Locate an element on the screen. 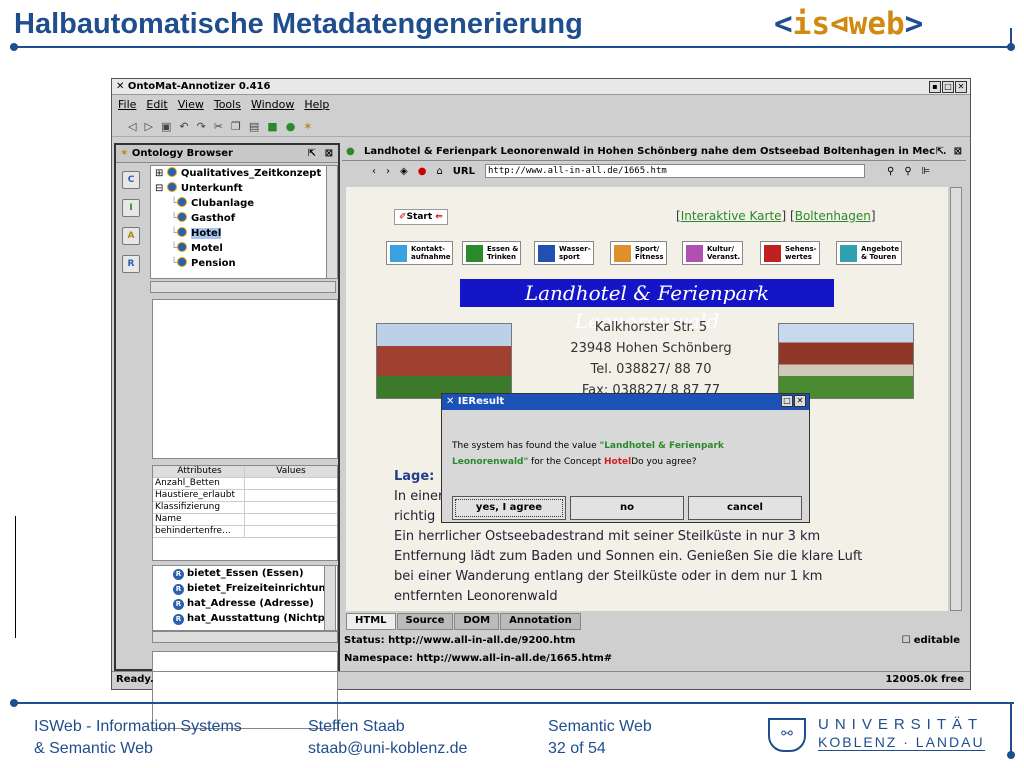 This screenshot has height=768, width=1024. bottom-rule-dot is located at coordinates (14, 703).